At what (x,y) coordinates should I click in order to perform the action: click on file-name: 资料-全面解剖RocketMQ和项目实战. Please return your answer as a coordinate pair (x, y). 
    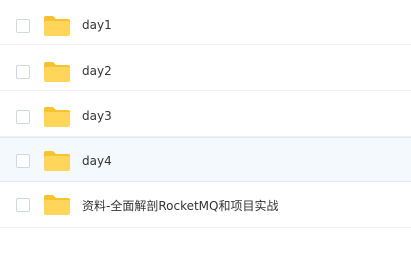
    Looking at the image, I should click on (180, 206).